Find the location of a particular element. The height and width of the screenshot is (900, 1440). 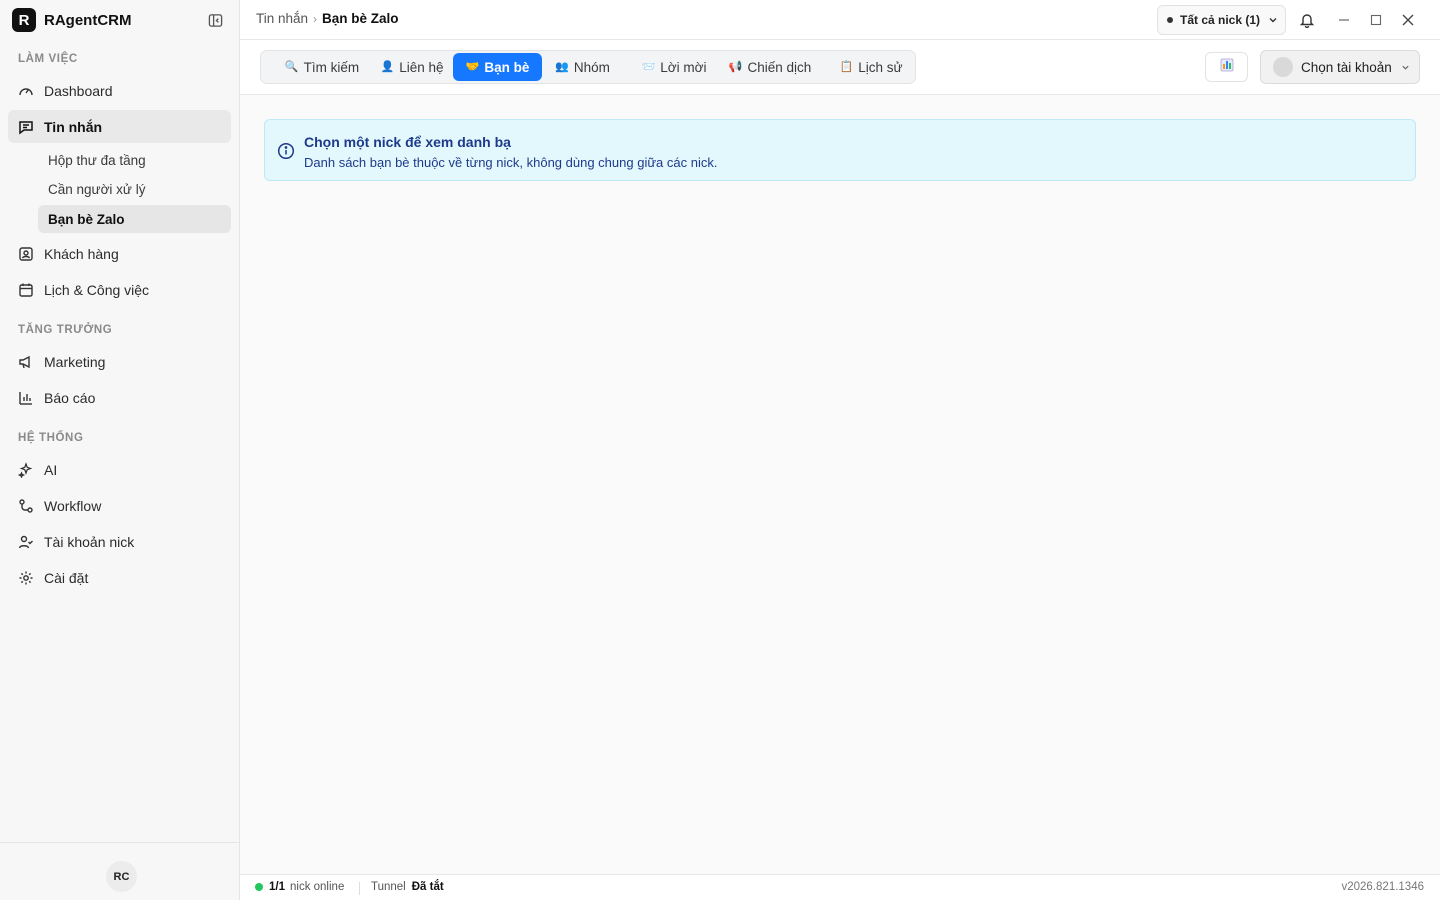

sidebar-subitem-inbox: Hộp thư đa tầng is located at coordinates (134, 160).